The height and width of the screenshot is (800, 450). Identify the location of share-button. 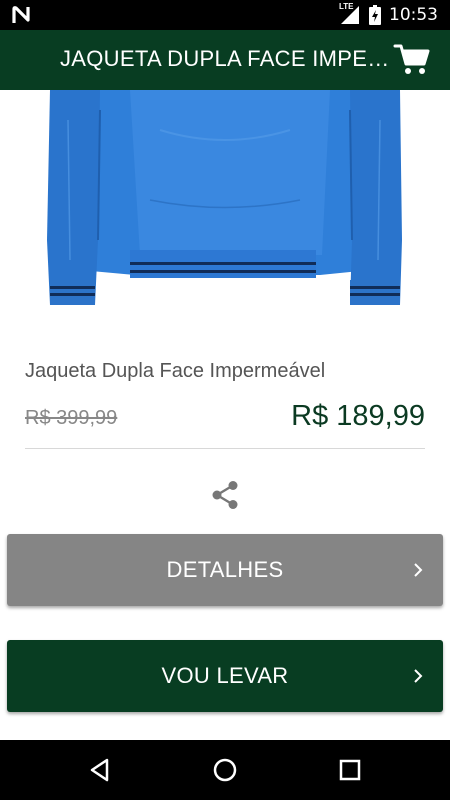
(225, 495).